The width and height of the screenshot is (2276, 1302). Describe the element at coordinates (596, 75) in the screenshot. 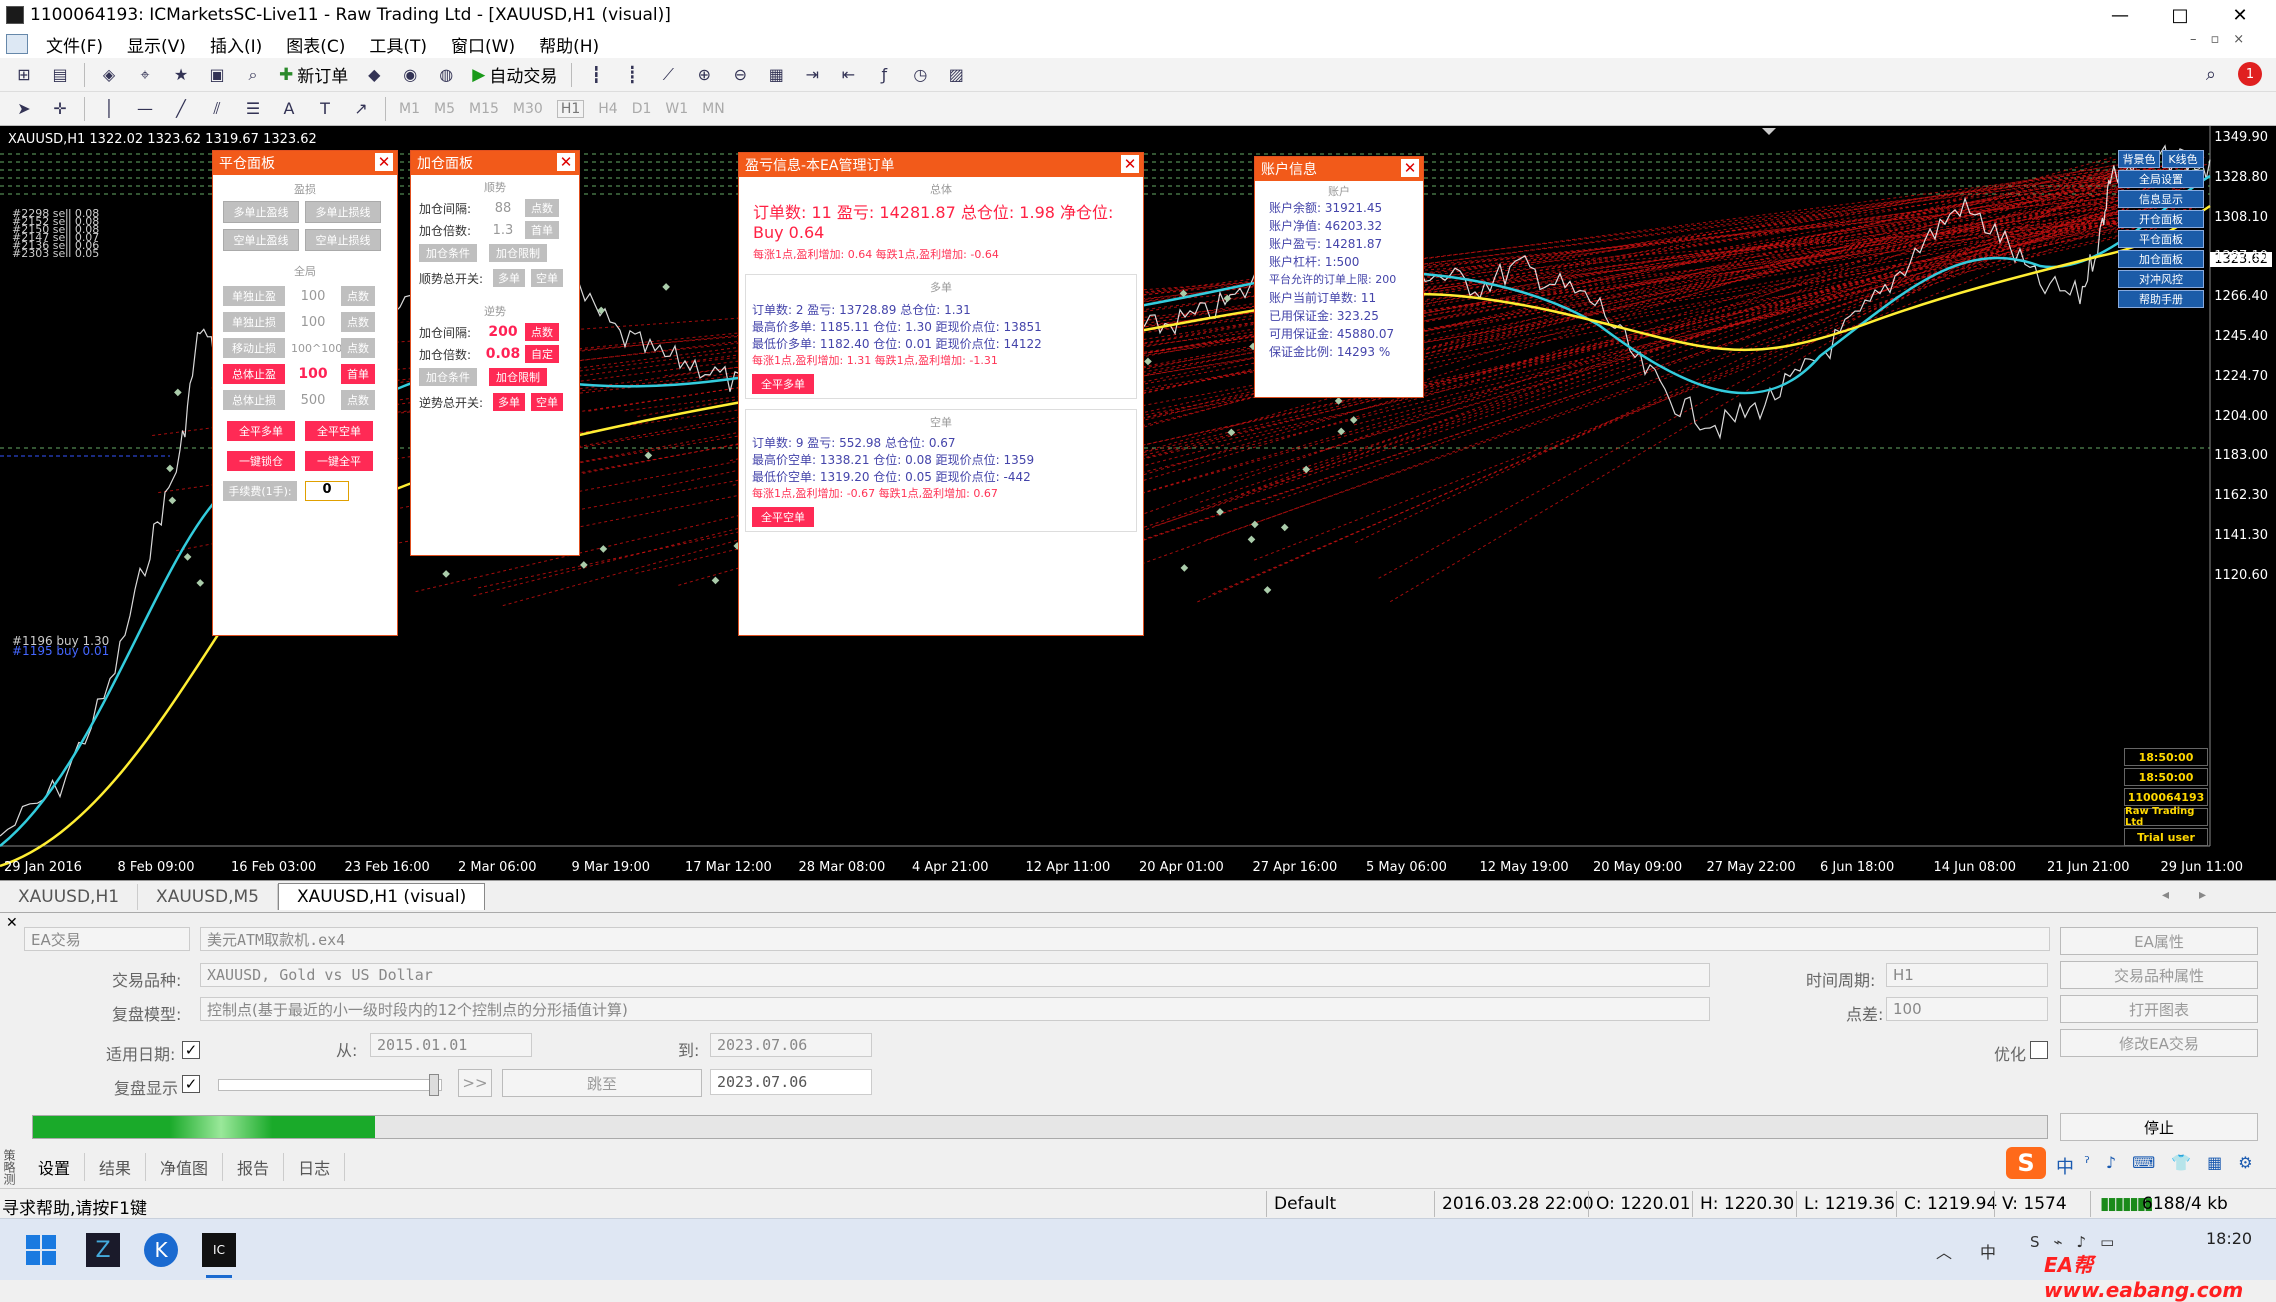

I see `bar-chart-icon: ┇` at that location.